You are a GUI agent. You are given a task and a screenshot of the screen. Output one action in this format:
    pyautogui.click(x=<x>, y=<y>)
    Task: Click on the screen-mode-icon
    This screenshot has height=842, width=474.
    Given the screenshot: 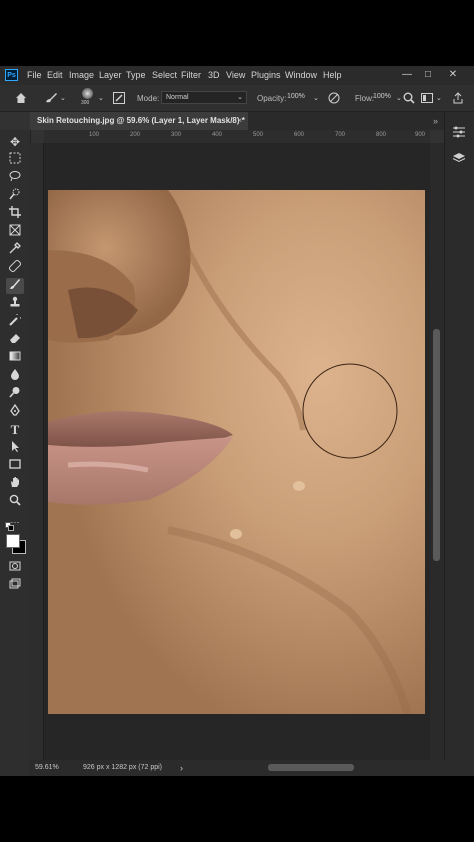 What is the action you would take?
    pyautogui.click(x=15, y=586)
    